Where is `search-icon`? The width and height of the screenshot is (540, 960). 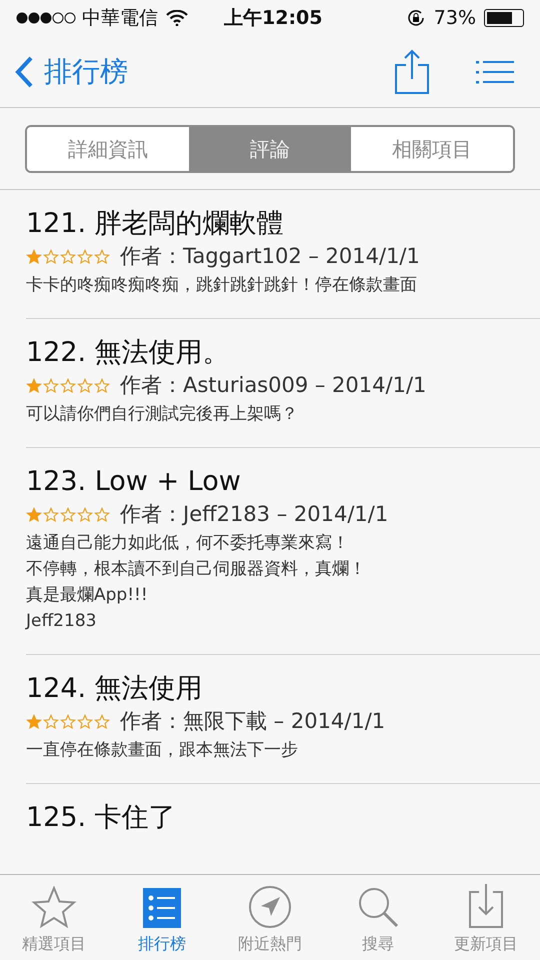
search-icon is located at coordinates (378, 907).